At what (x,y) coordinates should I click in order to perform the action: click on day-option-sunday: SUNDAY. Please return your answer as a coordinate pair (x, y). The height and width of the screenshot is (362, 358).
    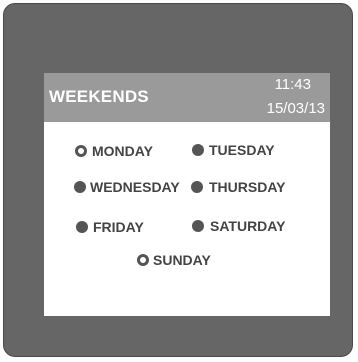
    Looking at the image, I should click on (174, 260).